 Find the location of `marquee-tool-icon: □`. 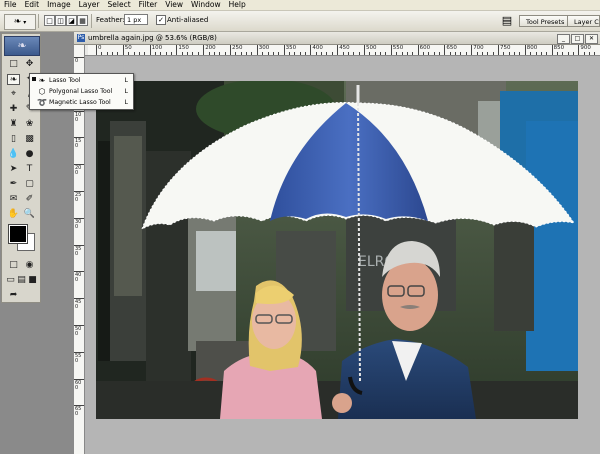

marquee-tool-icon: □ is located at coordinates (13, 64).